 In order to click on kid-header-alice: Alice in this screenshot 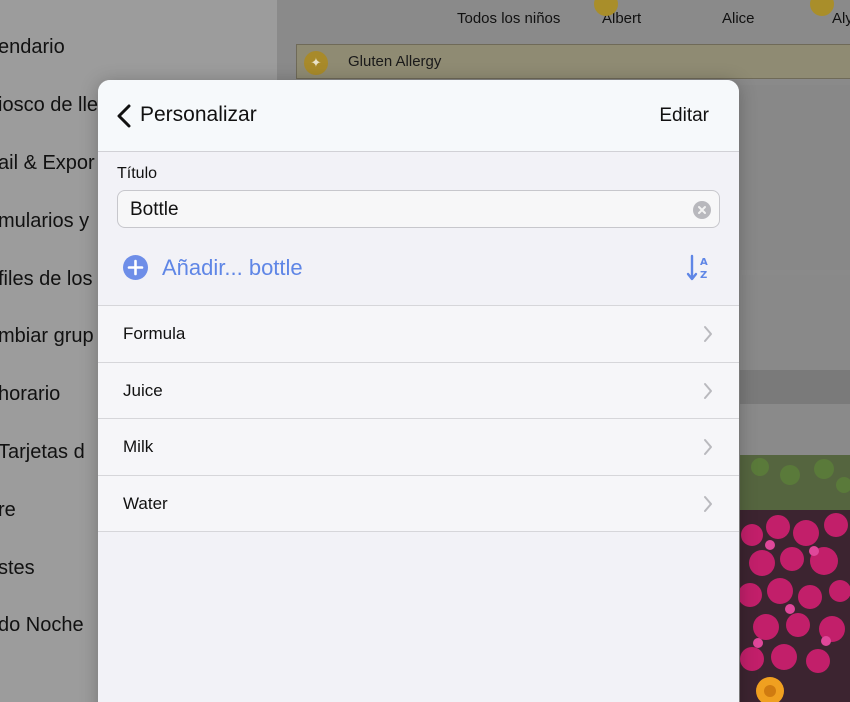, I will do `click(738, 18)`.